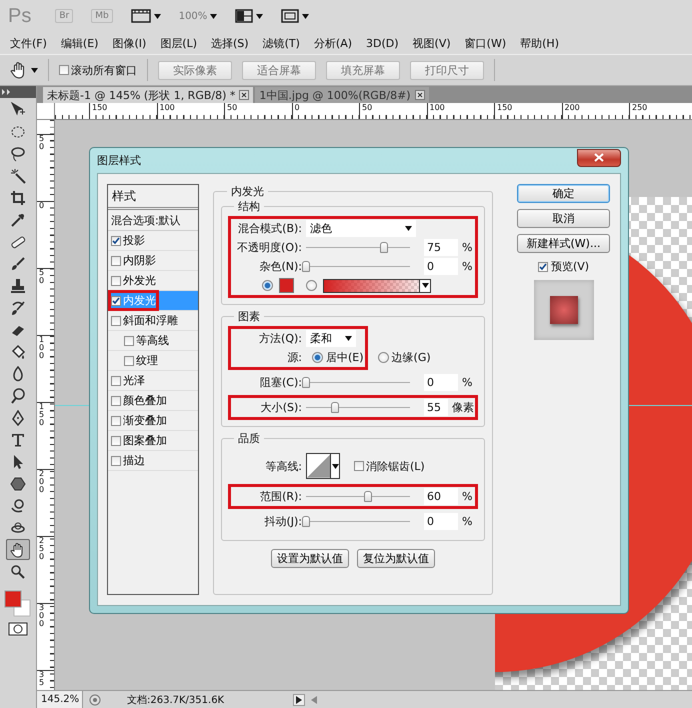 The width and height of the screenshot is (692, 708). Describe the element at coordinates (323, 466) in the screenshot. I see `contour-picker` at that location.